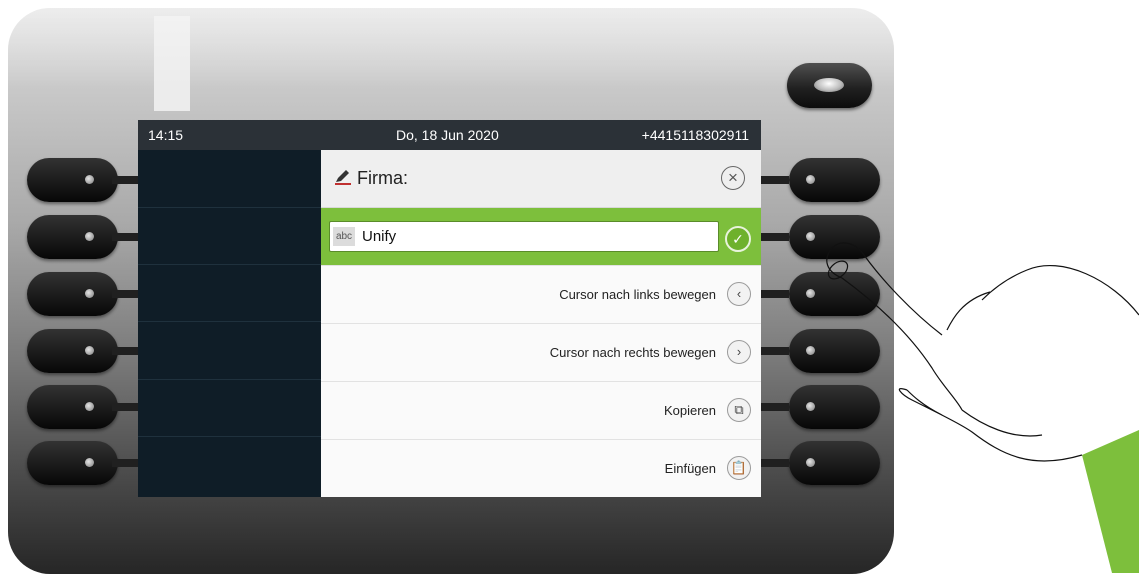 Image resolution: width=1139 pixels, height=574 pixels. Describe the element at coordinates (739, 294) in the screenshot. I see `chevron-left-icon: ‹` at that location.